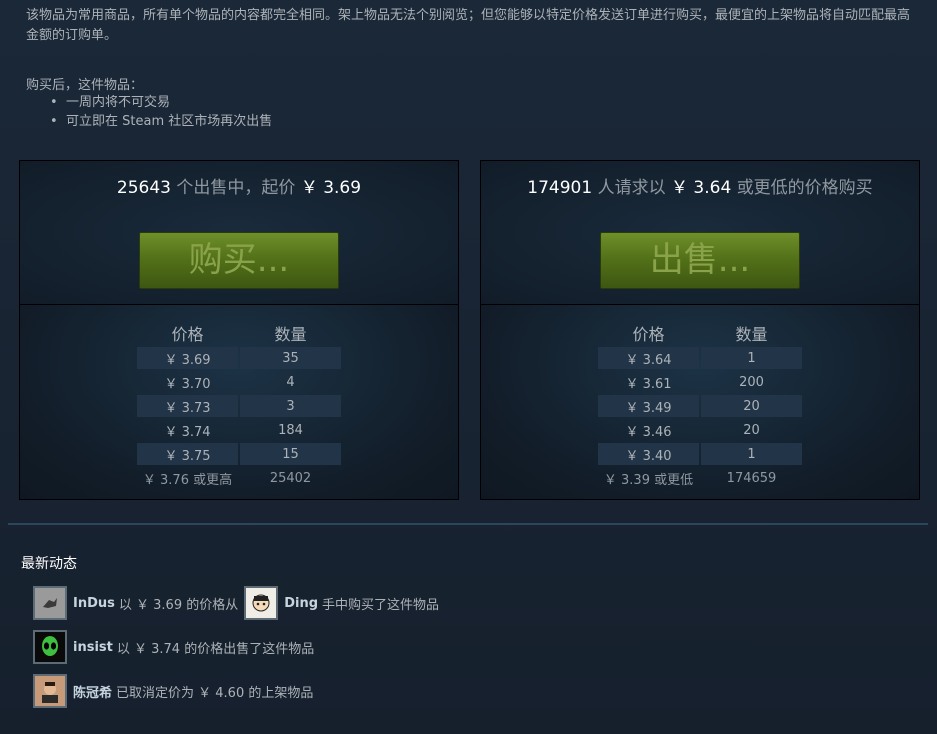  What do you see at coordinates (236, 188) in the screenshot?
I see `sell-headline-text: 个出售中，起价` at bounding box center [236, 188].